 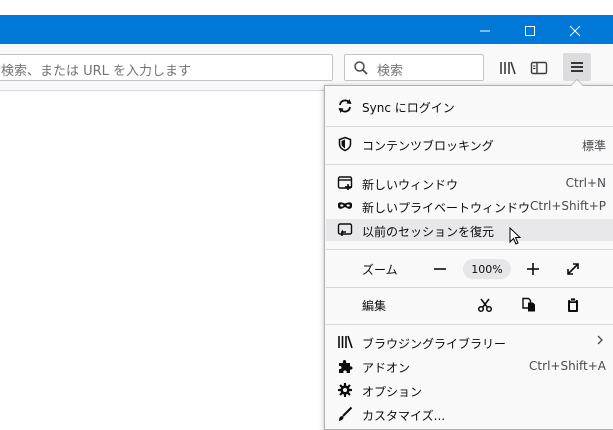 I want to click on new-window-shortcut: Ctrl+N, so click(x=585, y=183).